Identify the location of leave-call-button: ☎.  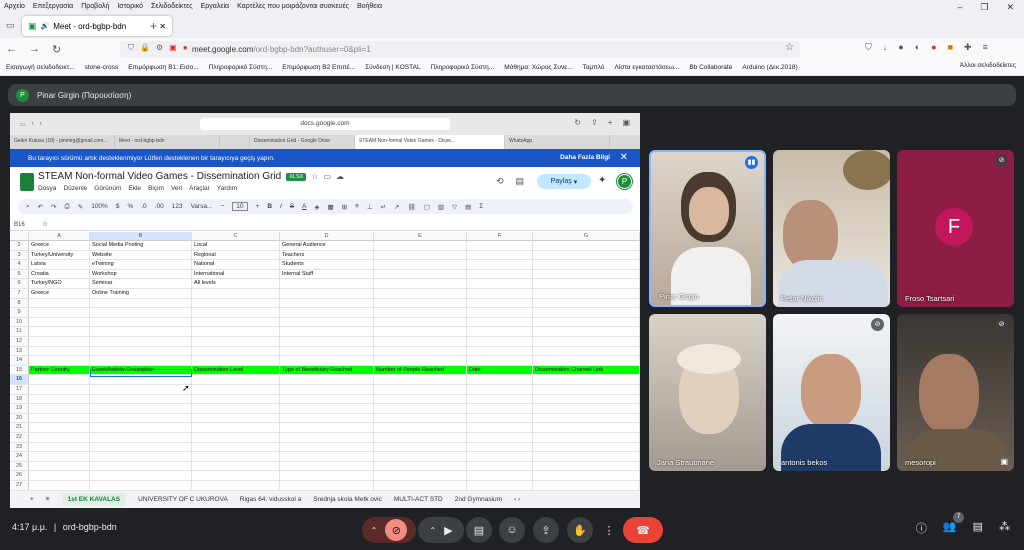
(643, 530).